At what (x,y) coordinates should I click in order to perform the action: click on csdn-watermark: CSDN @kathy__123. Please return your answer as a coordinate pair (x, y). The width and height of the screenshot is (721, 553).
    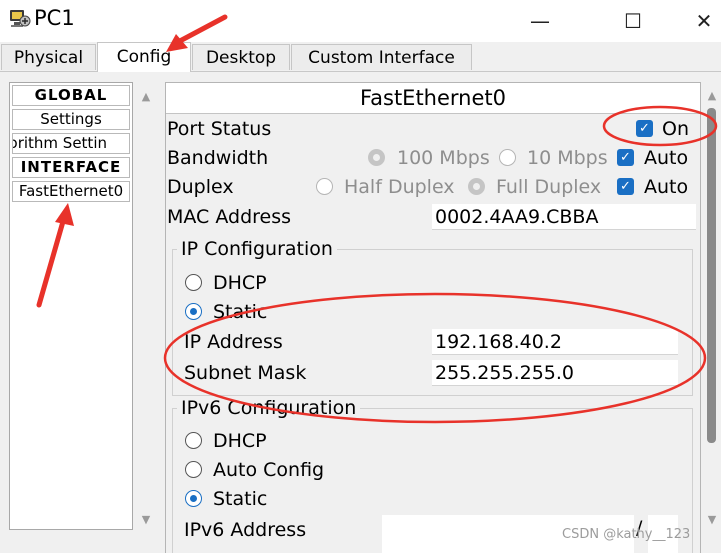
    Looking at the image, I should click on (626, 534).